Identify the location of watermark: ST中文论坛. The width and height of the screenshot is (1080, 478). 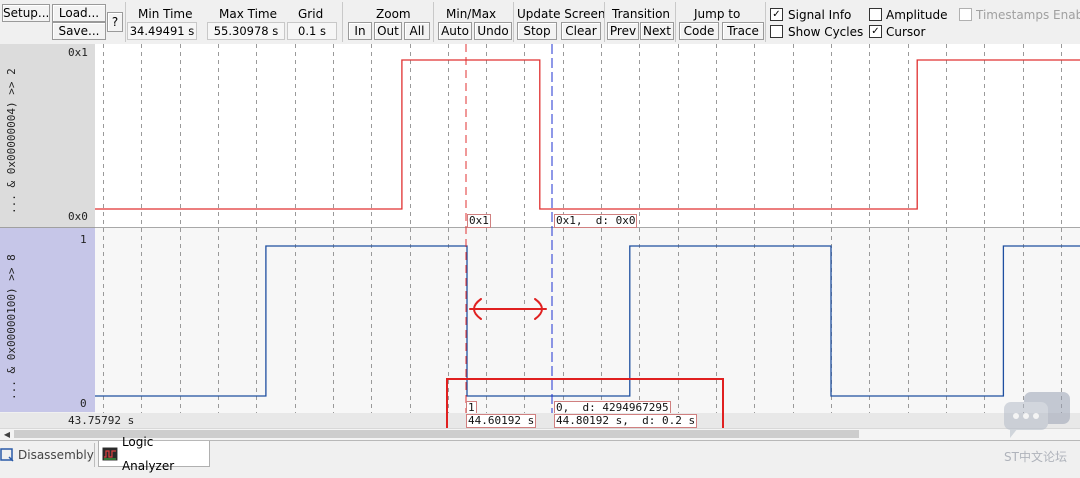
(1039, 428).